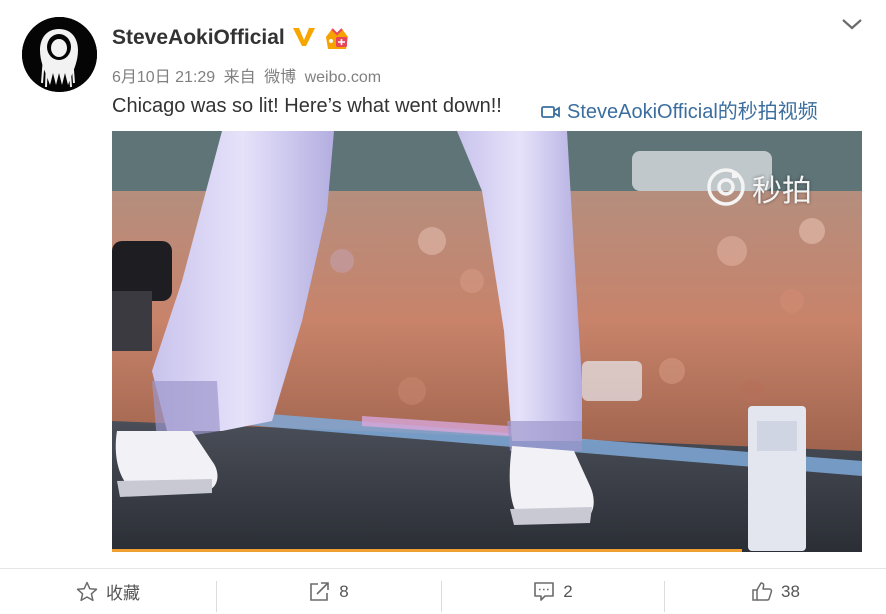 The width and height of the screenshot is (886, 614). I want to click on skull-logo-icon, so click(59, 54).